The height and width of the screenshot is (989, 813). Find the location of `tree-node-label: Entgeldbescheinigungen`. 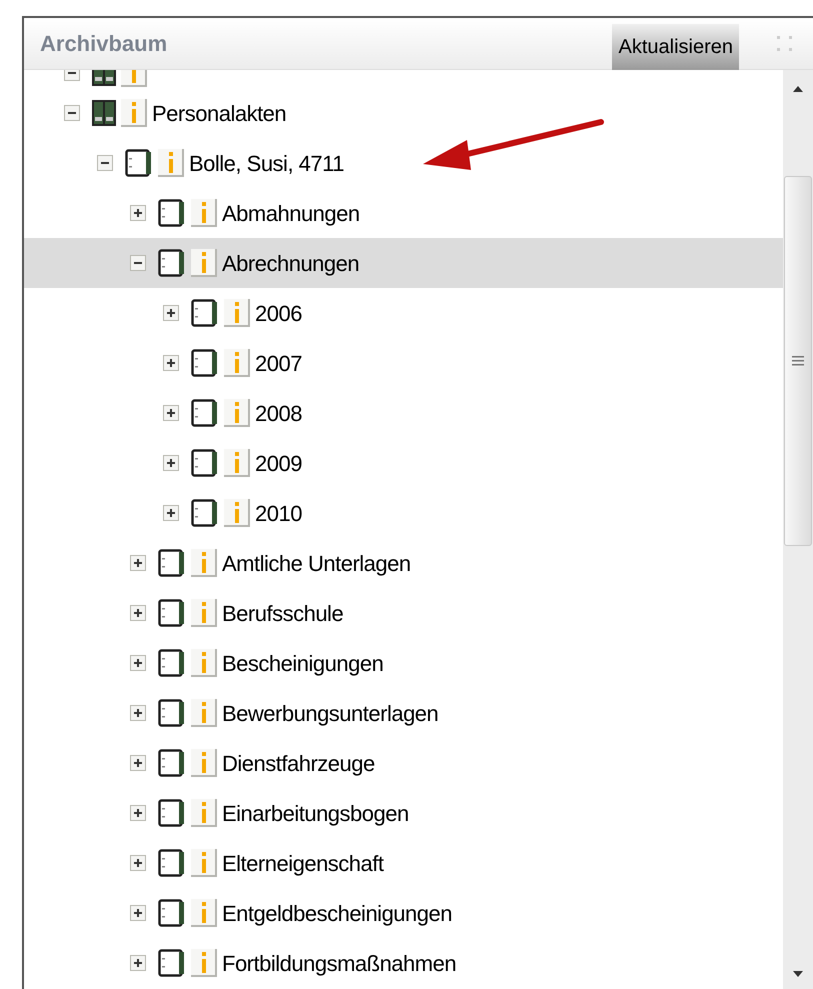

tree-node-label: Entgeldbescheinigungen is located at coordinates (337, 913).